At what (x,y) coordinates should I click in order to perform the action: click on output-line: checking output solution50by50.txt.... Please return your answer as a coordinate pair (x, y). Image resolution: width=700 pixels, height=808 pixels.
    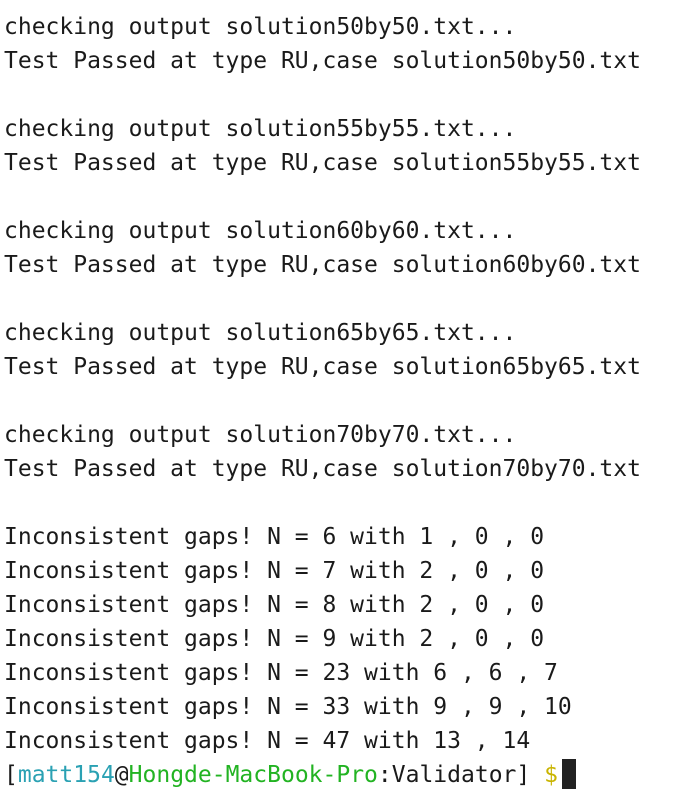
    Looking at the image, I should click on (260, 27).